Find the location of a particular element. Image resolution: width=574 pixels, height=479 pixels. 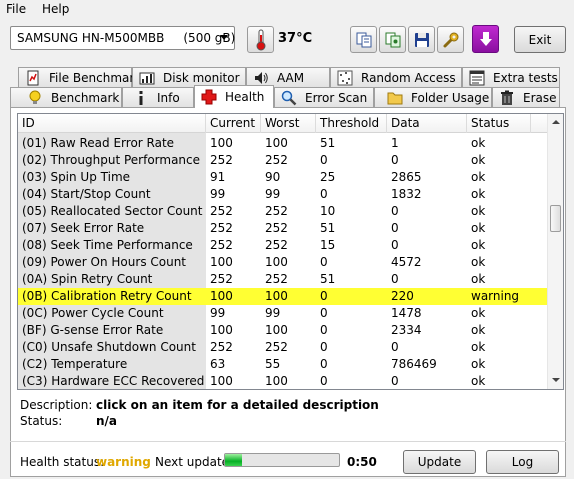

copy-screenshot-icon is located at coordinates (392, 39).